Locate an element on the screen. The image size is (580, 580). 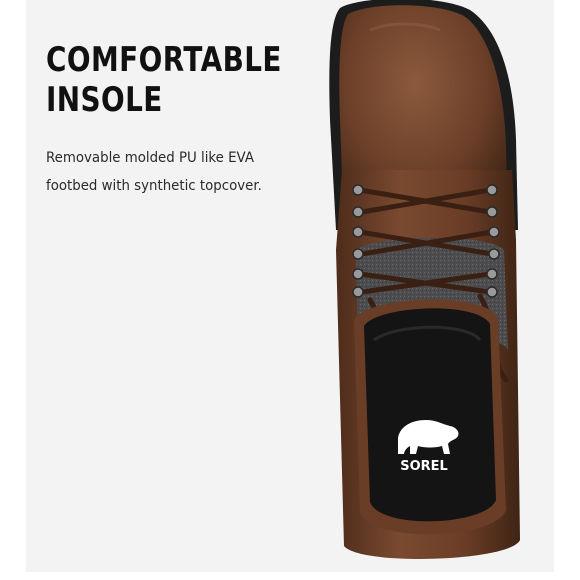
feature-title: COMFORTABLE INSOLE is located at coordinates (164, 80).